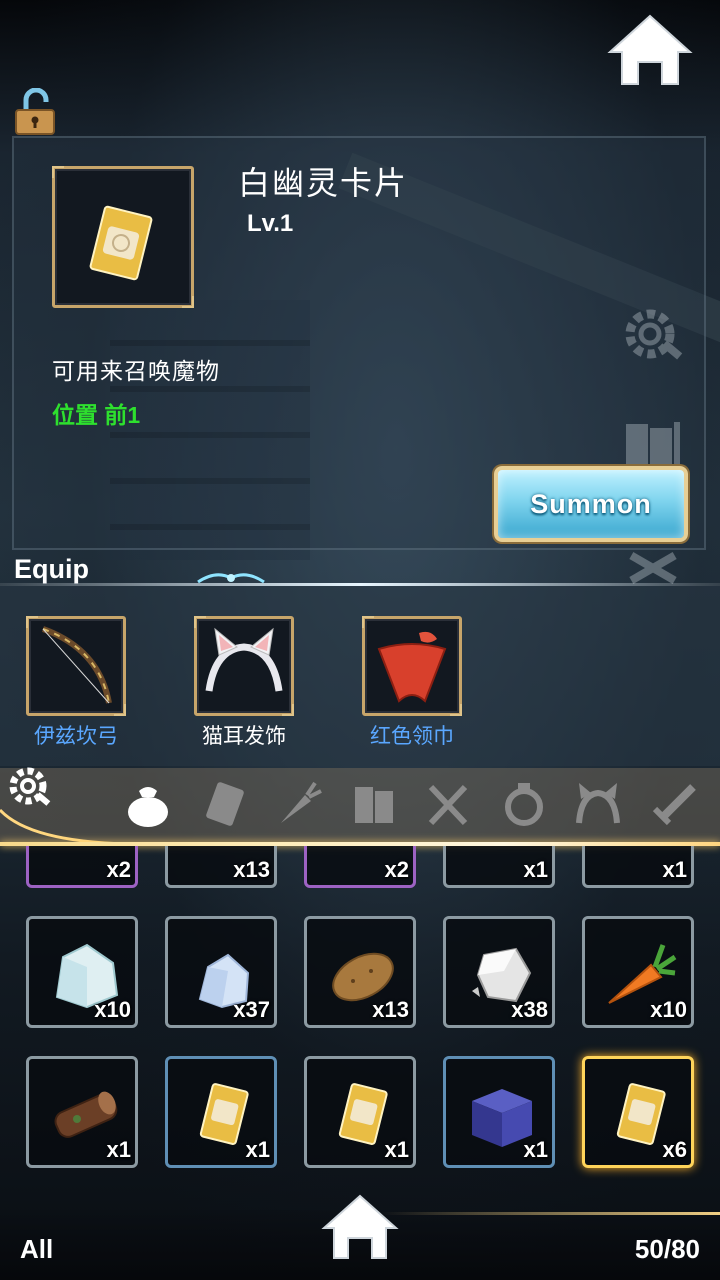  I want to click on item-count: x37, so click(251, 1009).